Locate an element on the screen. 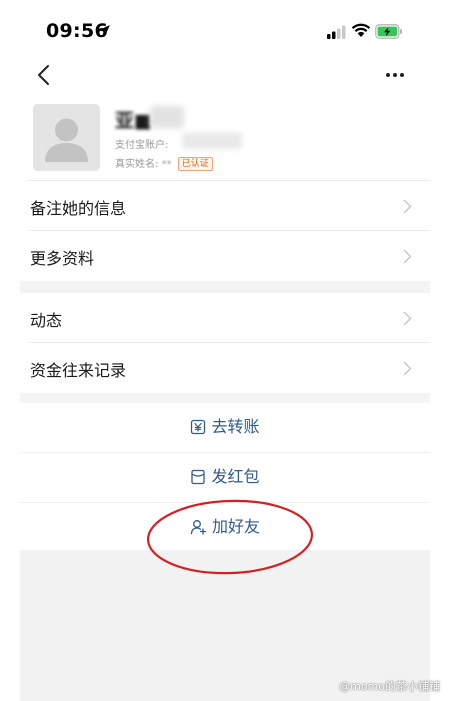  location-arrow-icon is located at coordinates (104, 31).